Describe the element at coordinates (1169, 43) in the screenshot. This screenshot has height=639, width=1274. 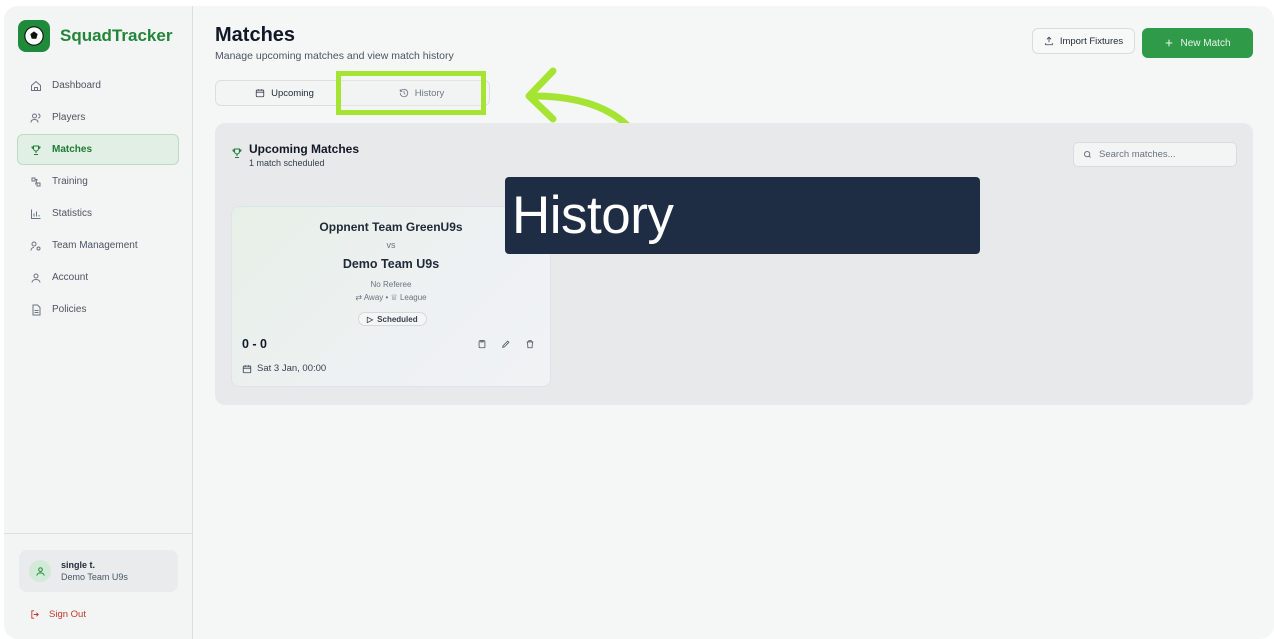
I see `plus-icon` at that location.